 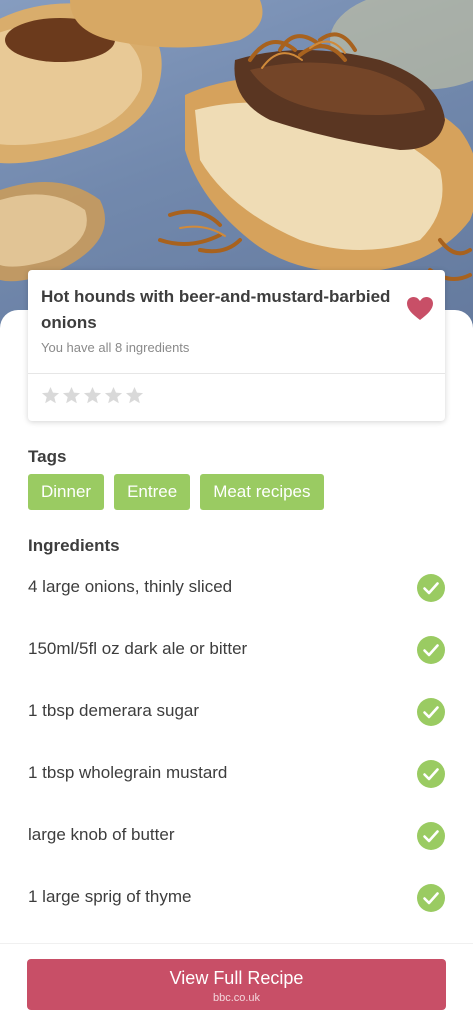 I want to click on ingredient-text: large knob of butter, so click(x=101, y=834).